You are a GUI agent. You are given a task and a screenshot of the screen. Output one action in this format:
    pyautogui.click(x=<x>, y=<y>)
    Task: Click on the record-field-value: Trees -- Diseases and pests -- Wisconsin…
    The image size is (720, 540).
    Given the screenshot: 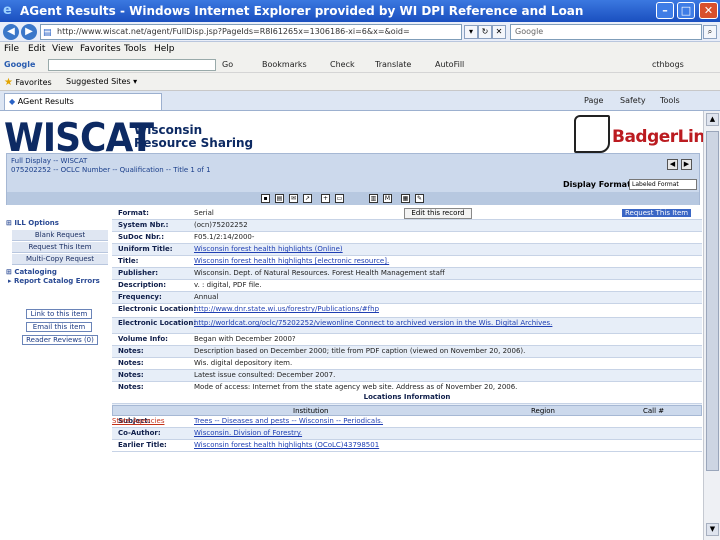 What is the action you would take?
    pyautogui.click(x=288, y=421)
    